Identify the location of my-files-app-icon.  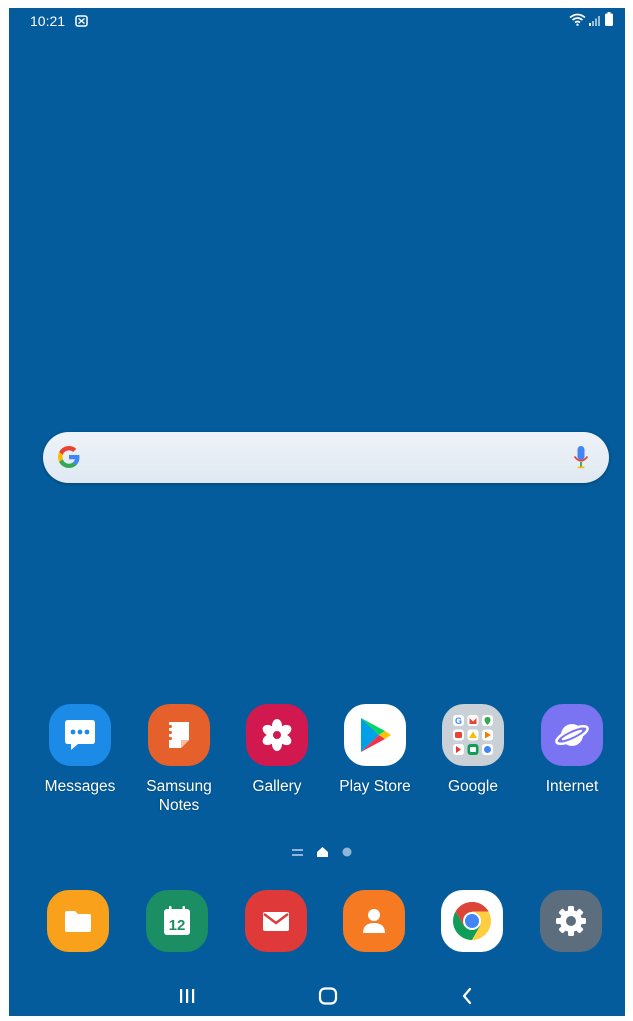
(78, 921).